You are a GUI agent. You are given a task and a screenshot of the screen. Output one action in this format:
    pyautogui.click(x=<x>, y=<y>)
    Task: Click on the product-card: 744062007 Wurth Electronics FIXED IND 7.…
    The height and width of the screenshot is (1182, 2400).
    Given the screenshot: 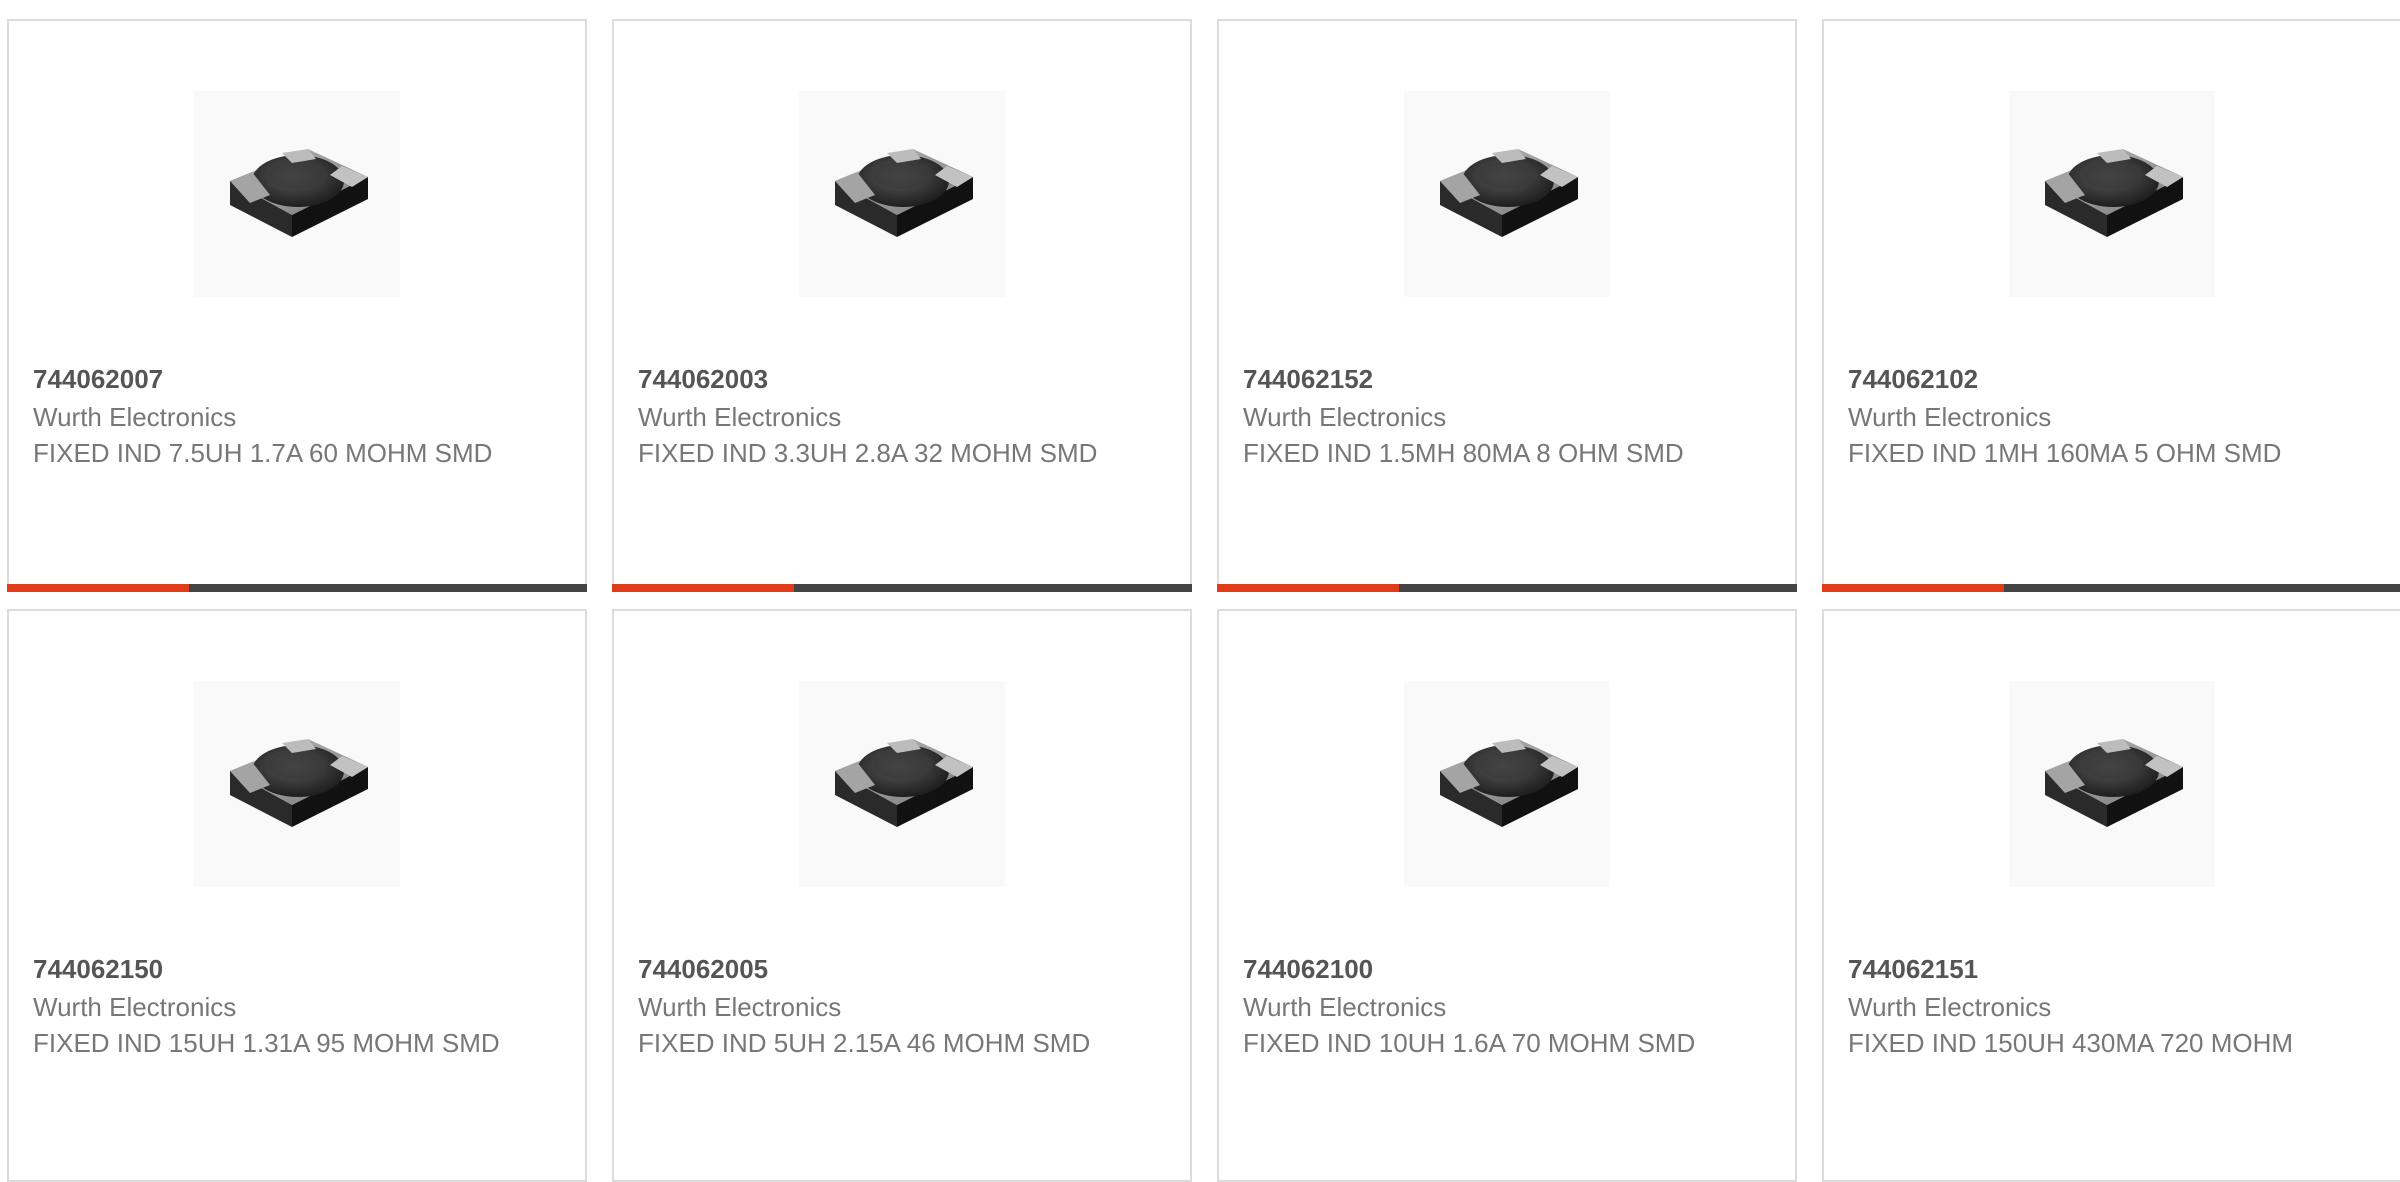 What is the action you would take?
    pyautogui.click(x=297, y=305)
    